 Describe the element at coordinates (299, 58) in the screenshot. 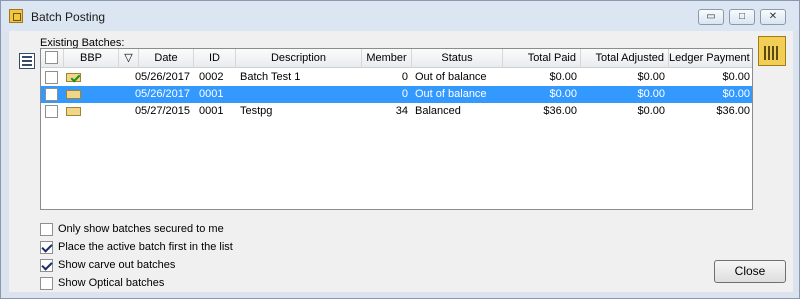

I see `column-description: Description` at that location.